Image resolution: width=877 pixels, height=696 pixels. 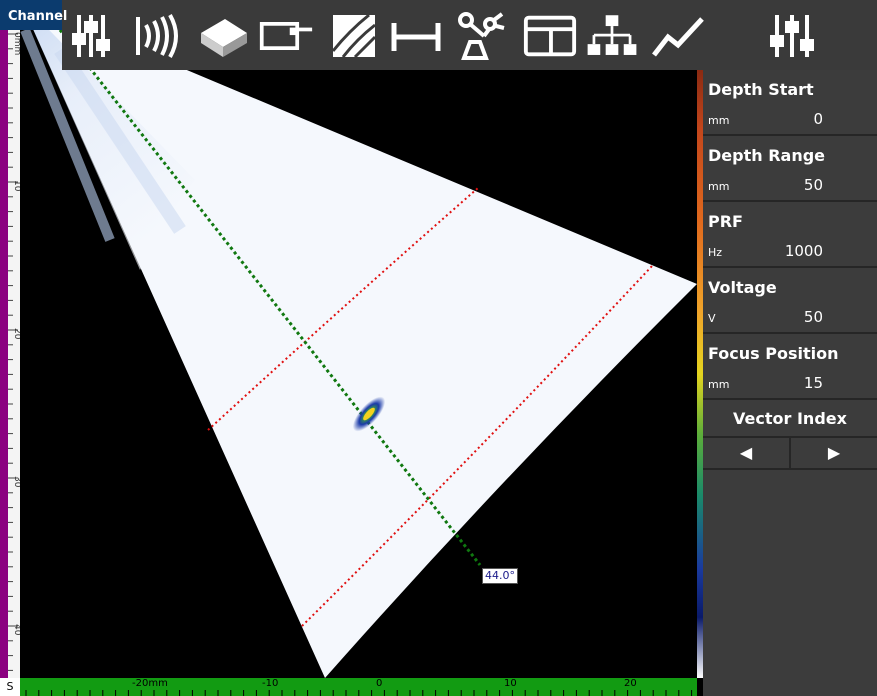 What do you see at coordinates (10, 687) in the screenshot?
I see `scale-corner-label: S` at bounding box center [10, 687].